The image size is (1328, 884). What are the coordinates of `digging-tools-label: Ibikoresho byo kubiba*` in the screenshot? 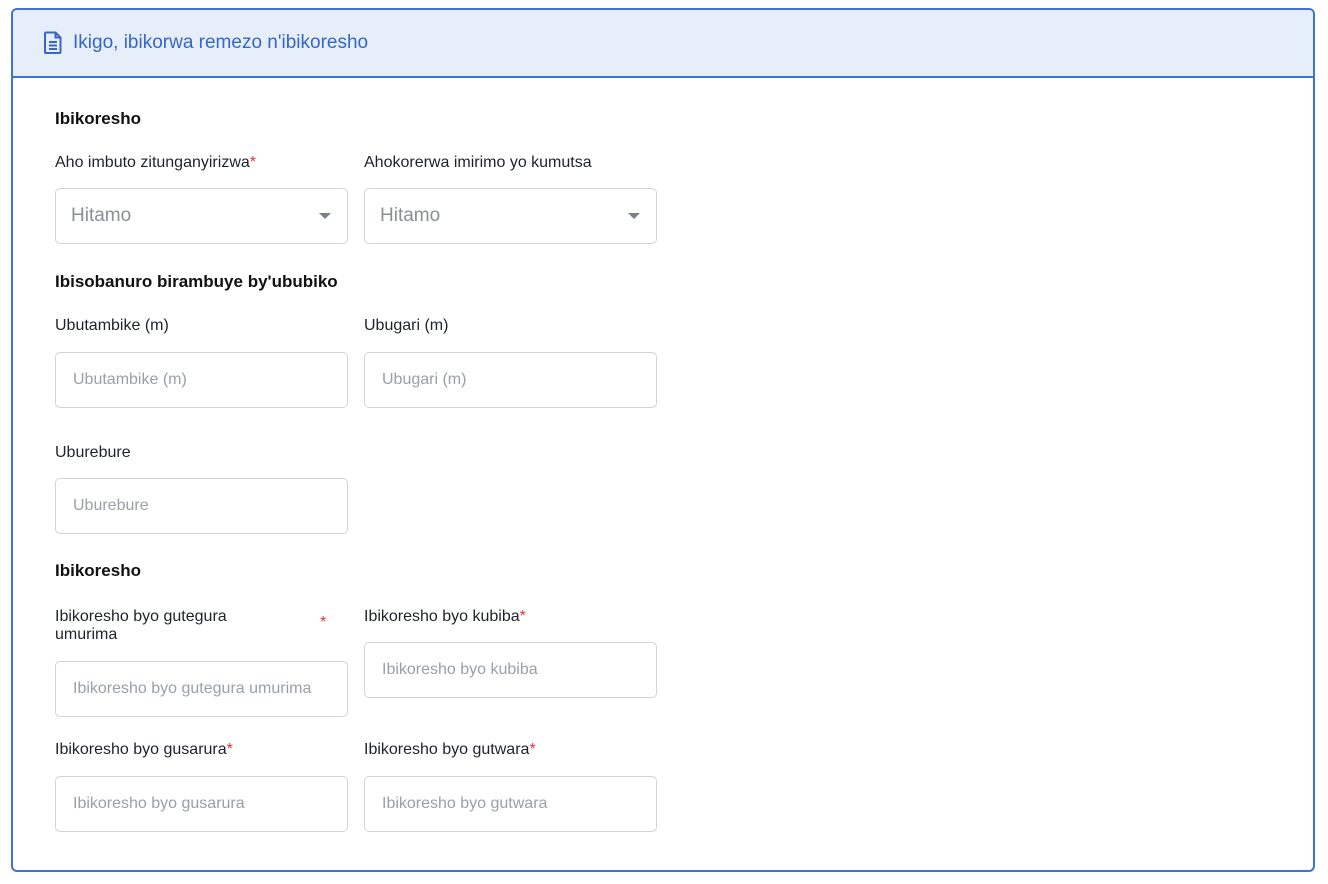 It's located at (445, 616).